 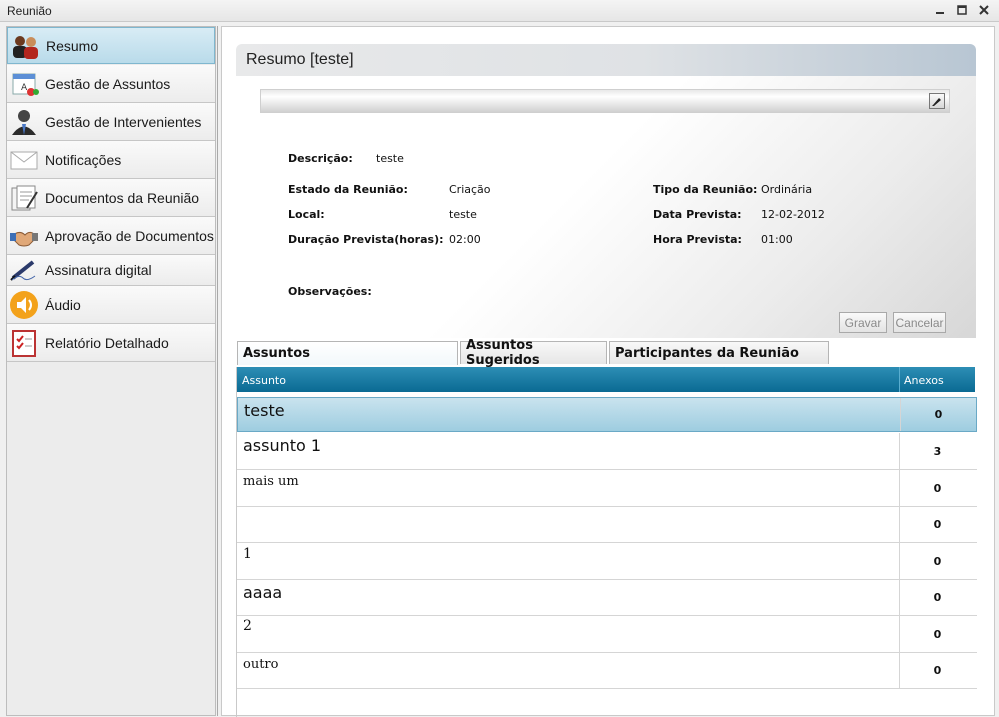 I want to click on cell-assunto: mais um, so click(x=271, y=481).